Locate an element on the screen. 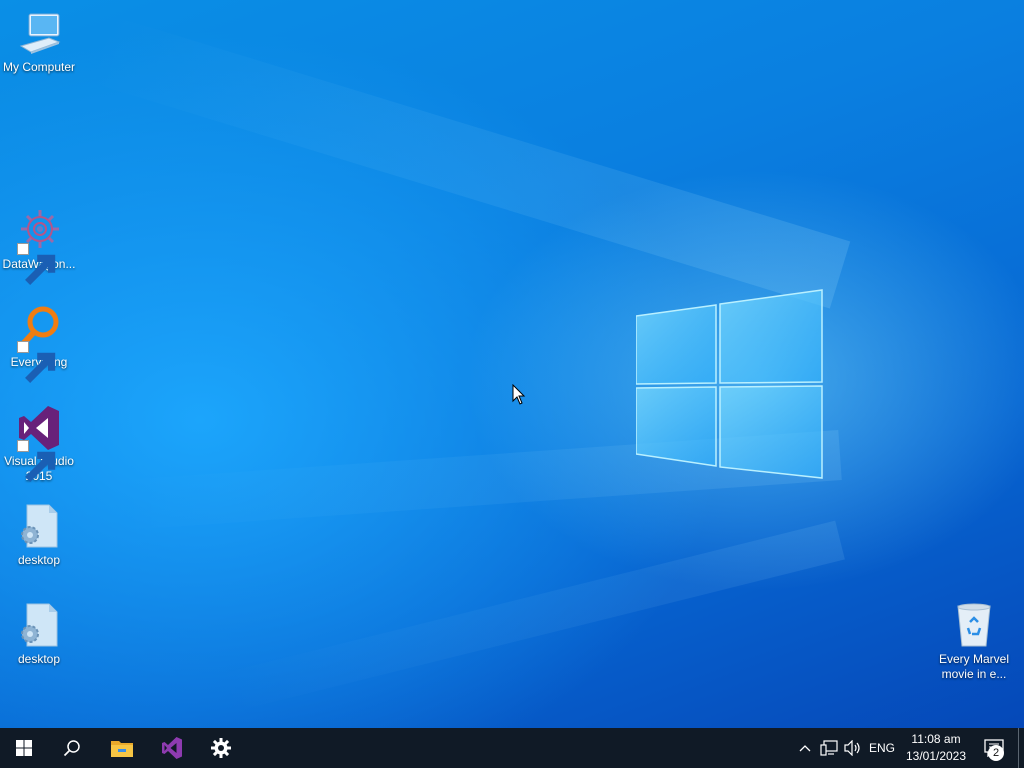  volume-button is located at coordinates (853, 748).